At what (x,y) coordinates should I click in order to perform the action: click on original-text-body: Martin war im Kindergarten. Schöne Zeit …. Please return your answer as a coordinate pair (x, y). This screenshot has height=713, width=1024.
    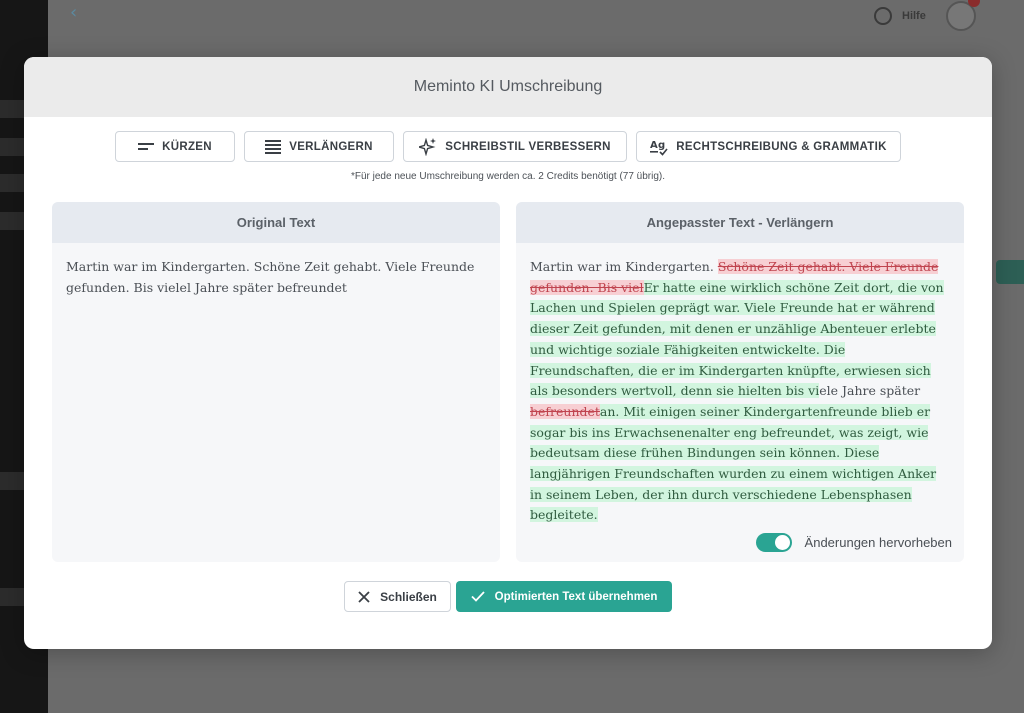
    Looking at the image, I should click on (270, 277).